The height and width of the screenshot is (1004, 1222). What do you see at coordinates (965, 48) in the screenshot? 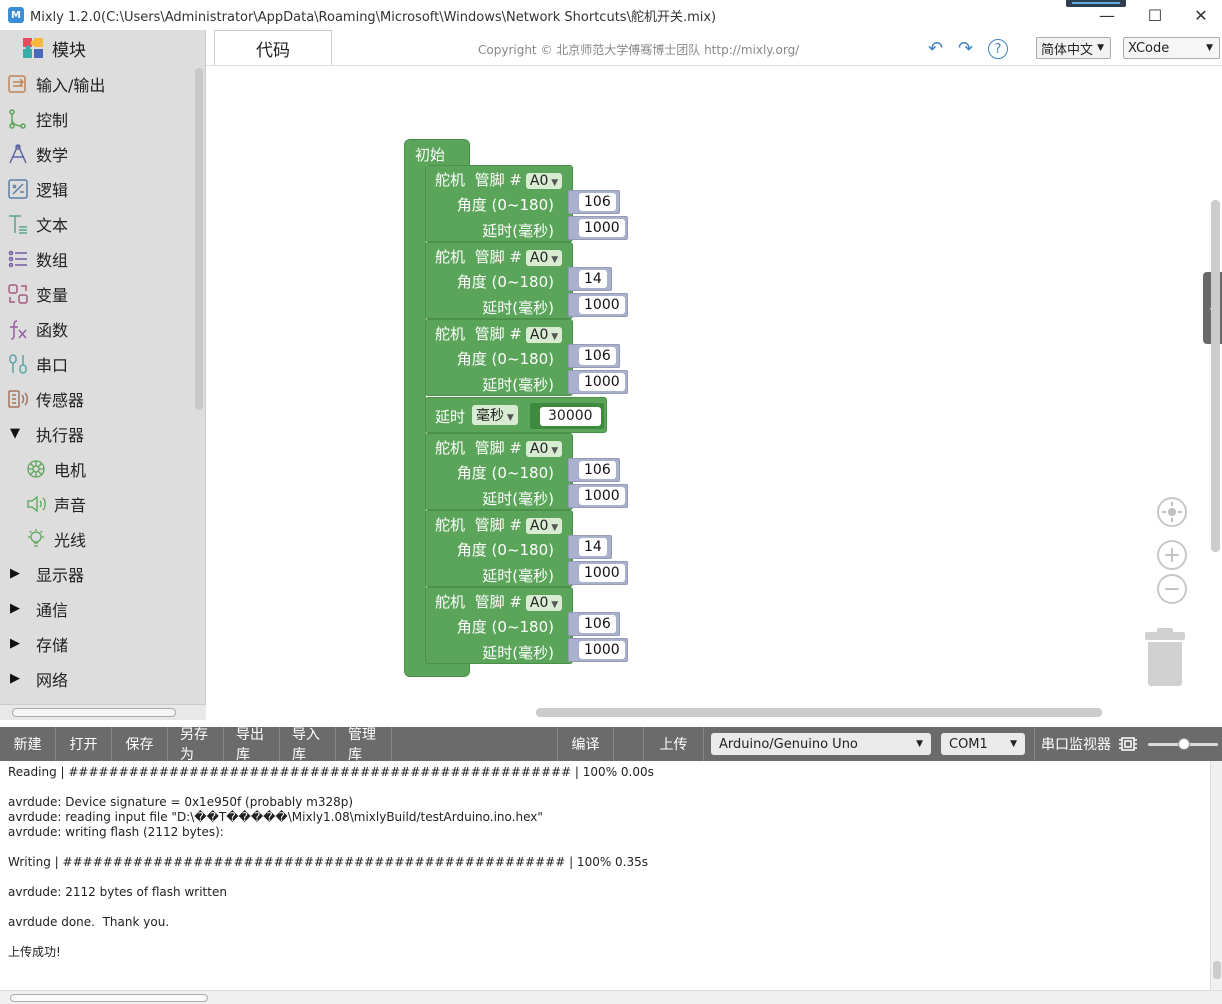
I see `redo-icon: ↷` at bounding box center [965, 48].